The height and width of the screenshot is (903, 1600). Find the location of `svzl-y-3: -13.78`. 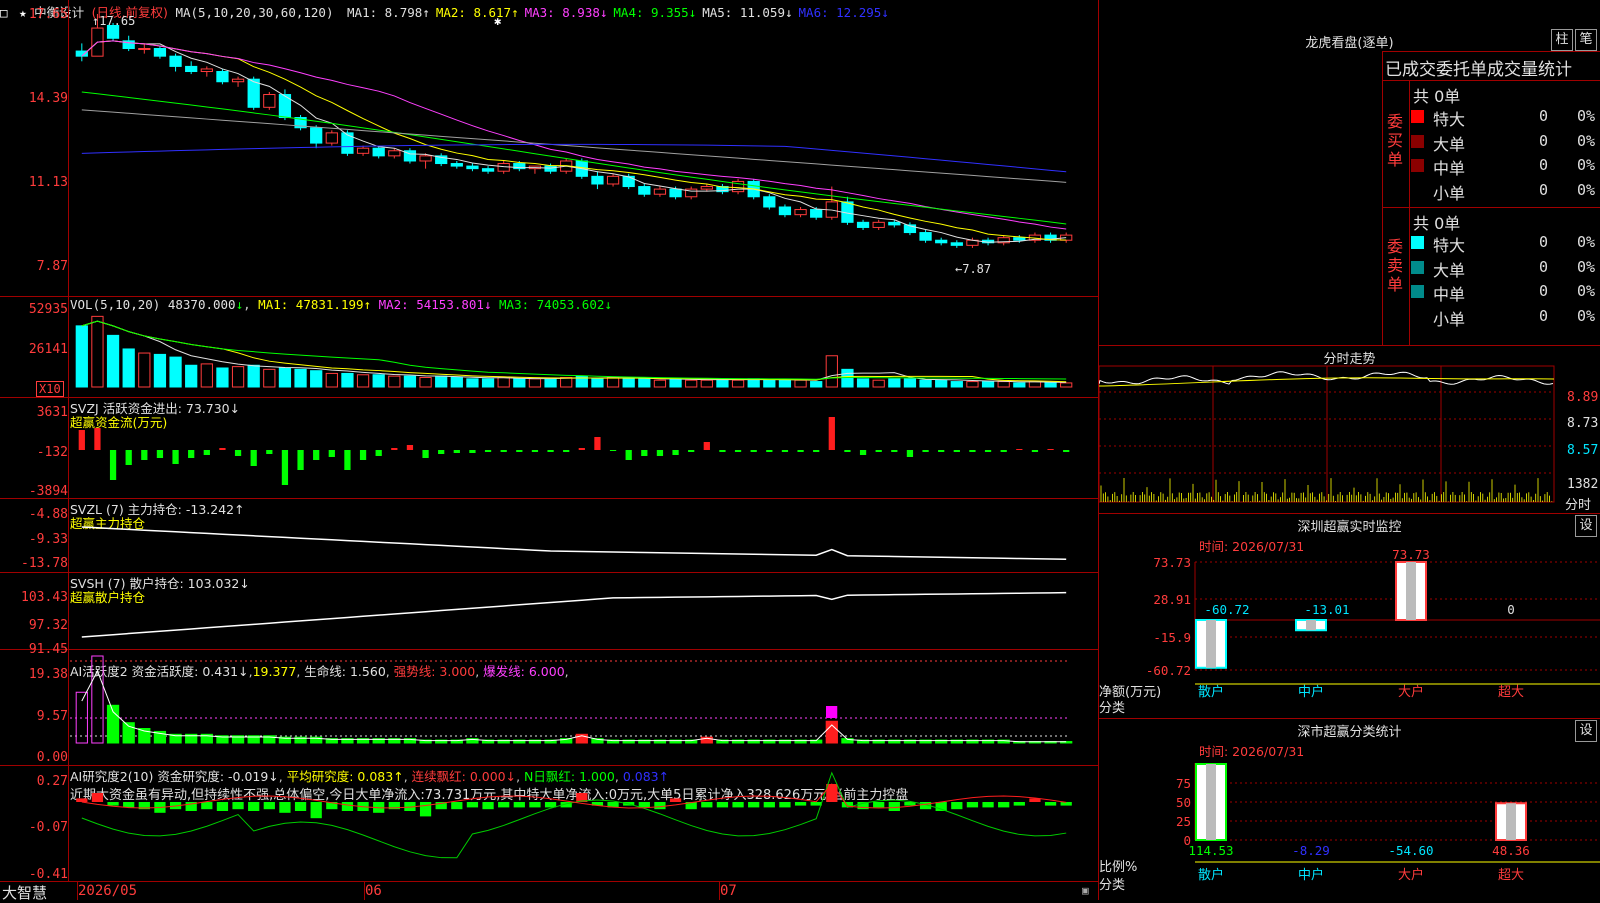

svzl-y-3: -13.78 is located at coordinates (44, 563).